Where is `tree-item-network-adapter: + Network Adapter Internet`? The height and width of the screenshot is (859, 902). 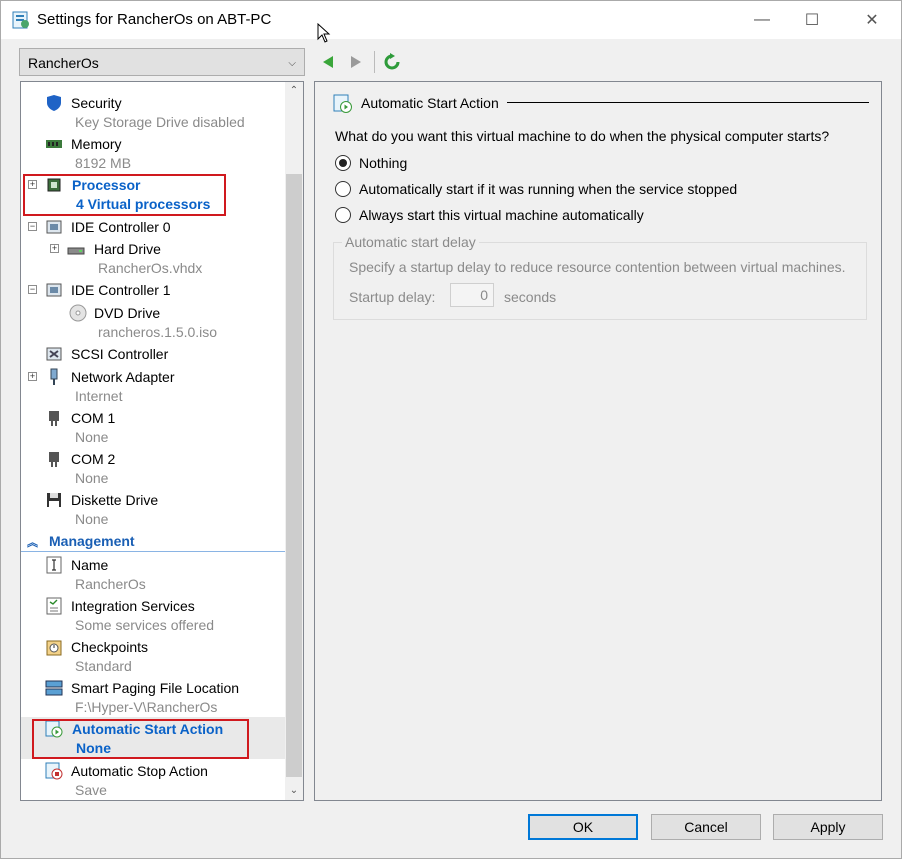
tree-item-network-adapter: + Network Adapter Internet is located at coordinates (153, 386).